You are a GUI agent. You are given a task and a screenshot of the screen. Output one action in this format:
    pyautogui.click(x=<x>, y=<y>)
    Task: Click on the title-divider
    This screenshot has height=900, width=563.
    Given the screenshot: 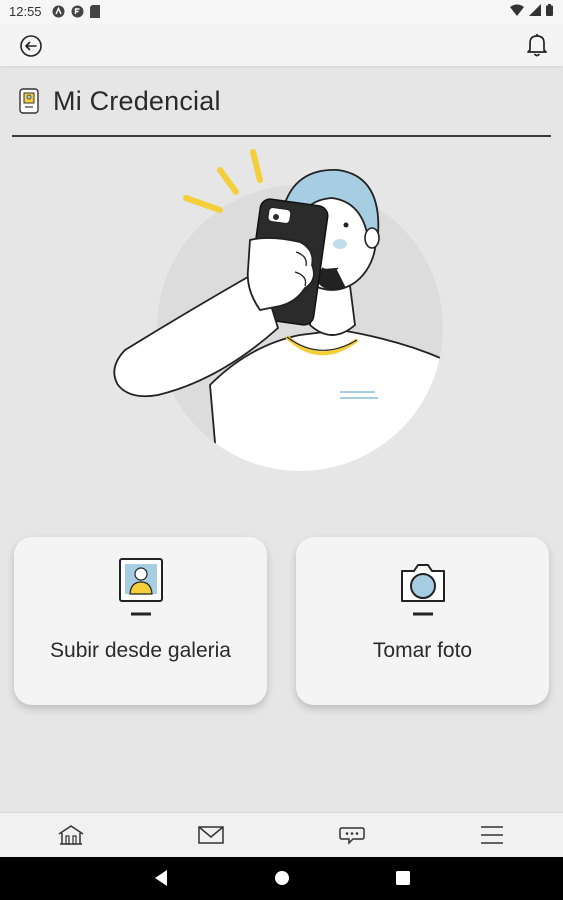 What is the action you would take?
    pyautogui.click(x=281, y=136)
    